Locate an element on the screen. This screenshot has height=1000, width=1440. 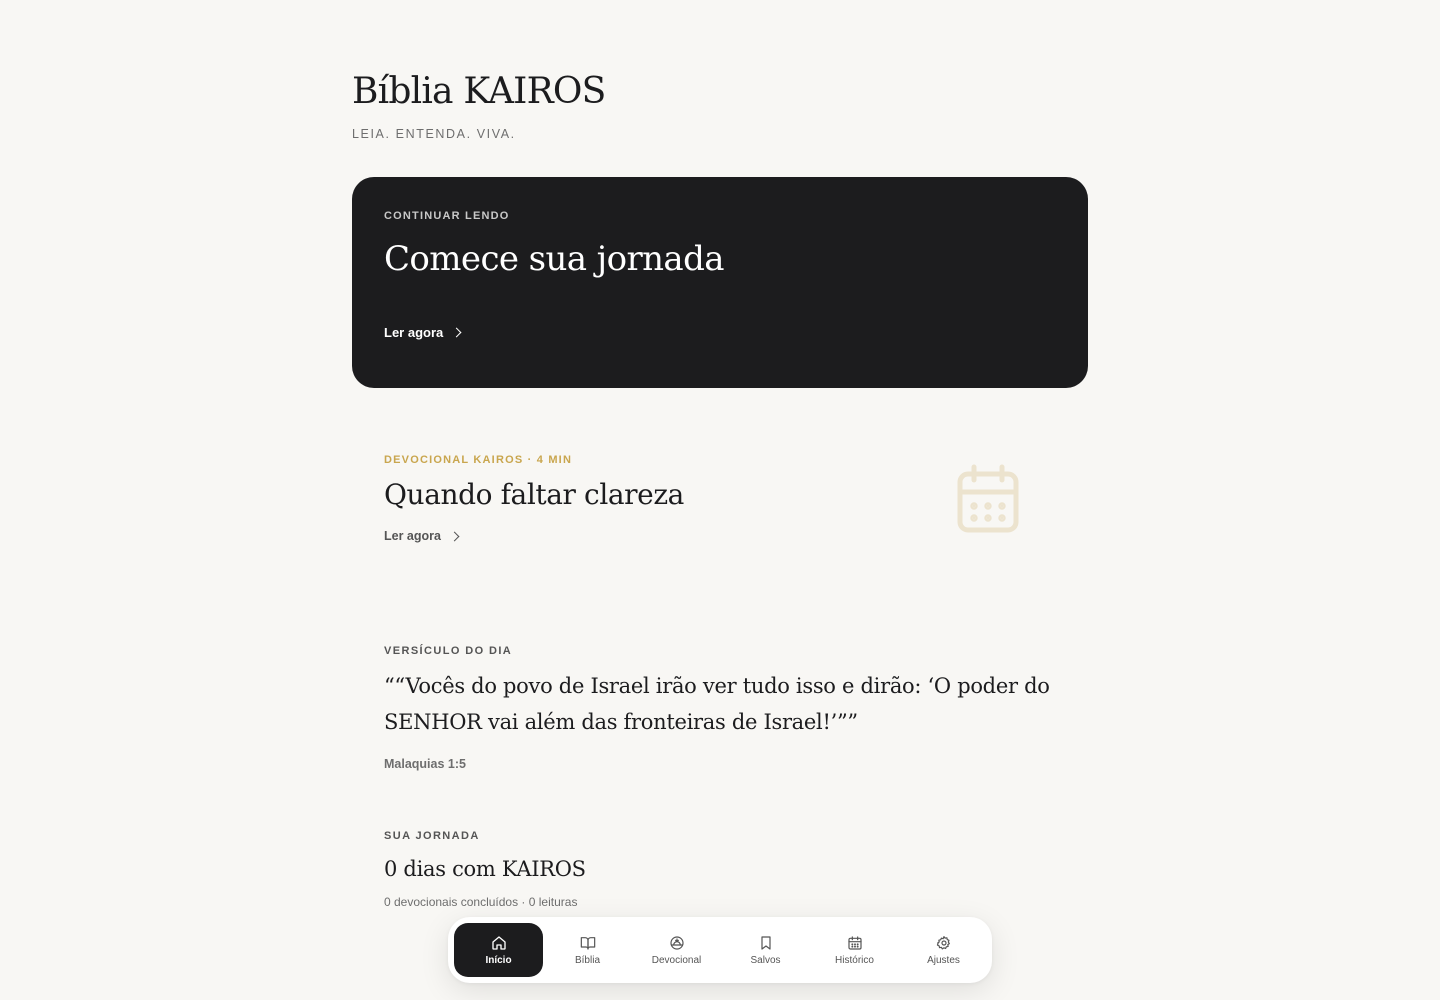
sunrise-icon is located at coordinates (676, 942).